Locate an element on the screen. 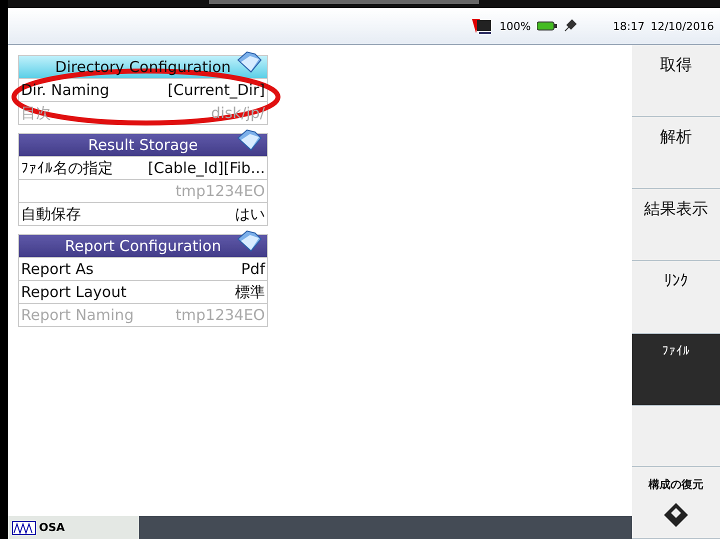  plug-icon is located at coordinates (569, 26).